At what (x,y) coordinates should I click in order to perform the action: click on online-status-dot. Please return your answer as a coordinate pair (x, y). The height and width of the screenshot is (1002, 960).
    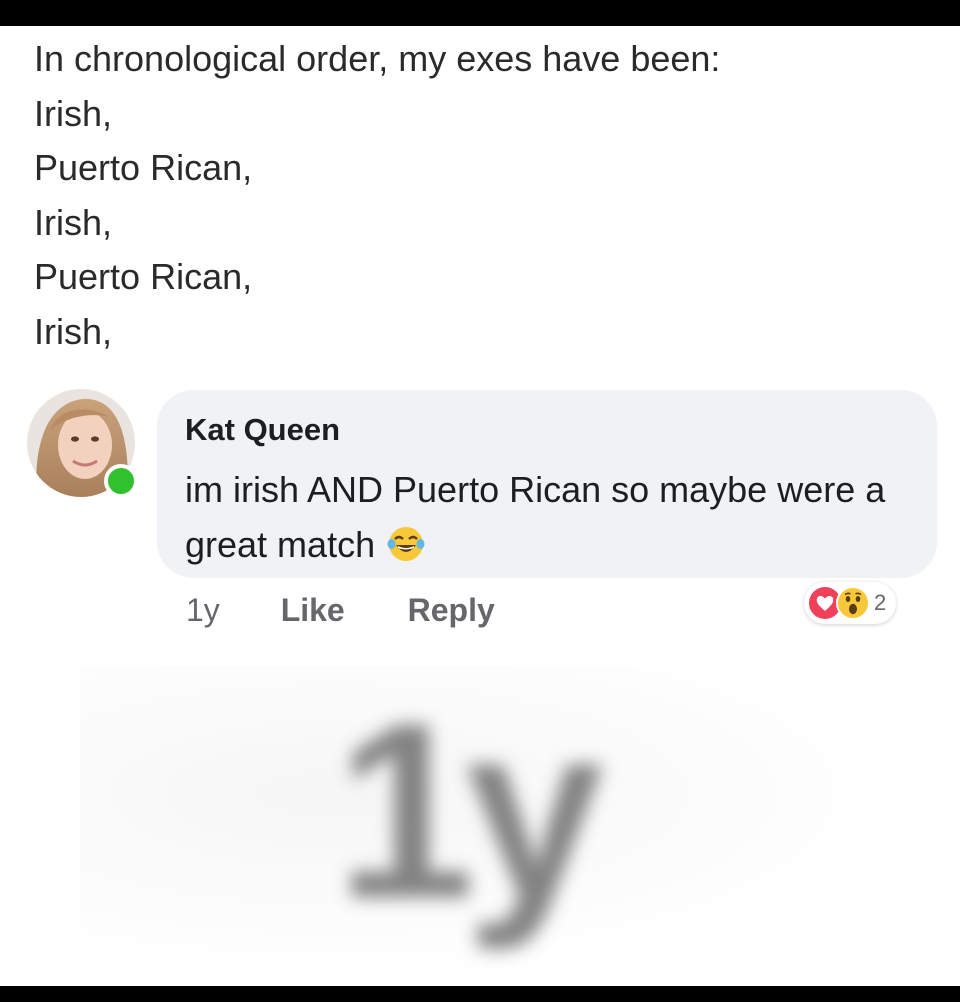
    Looking at the image, I should click on (121, 481).